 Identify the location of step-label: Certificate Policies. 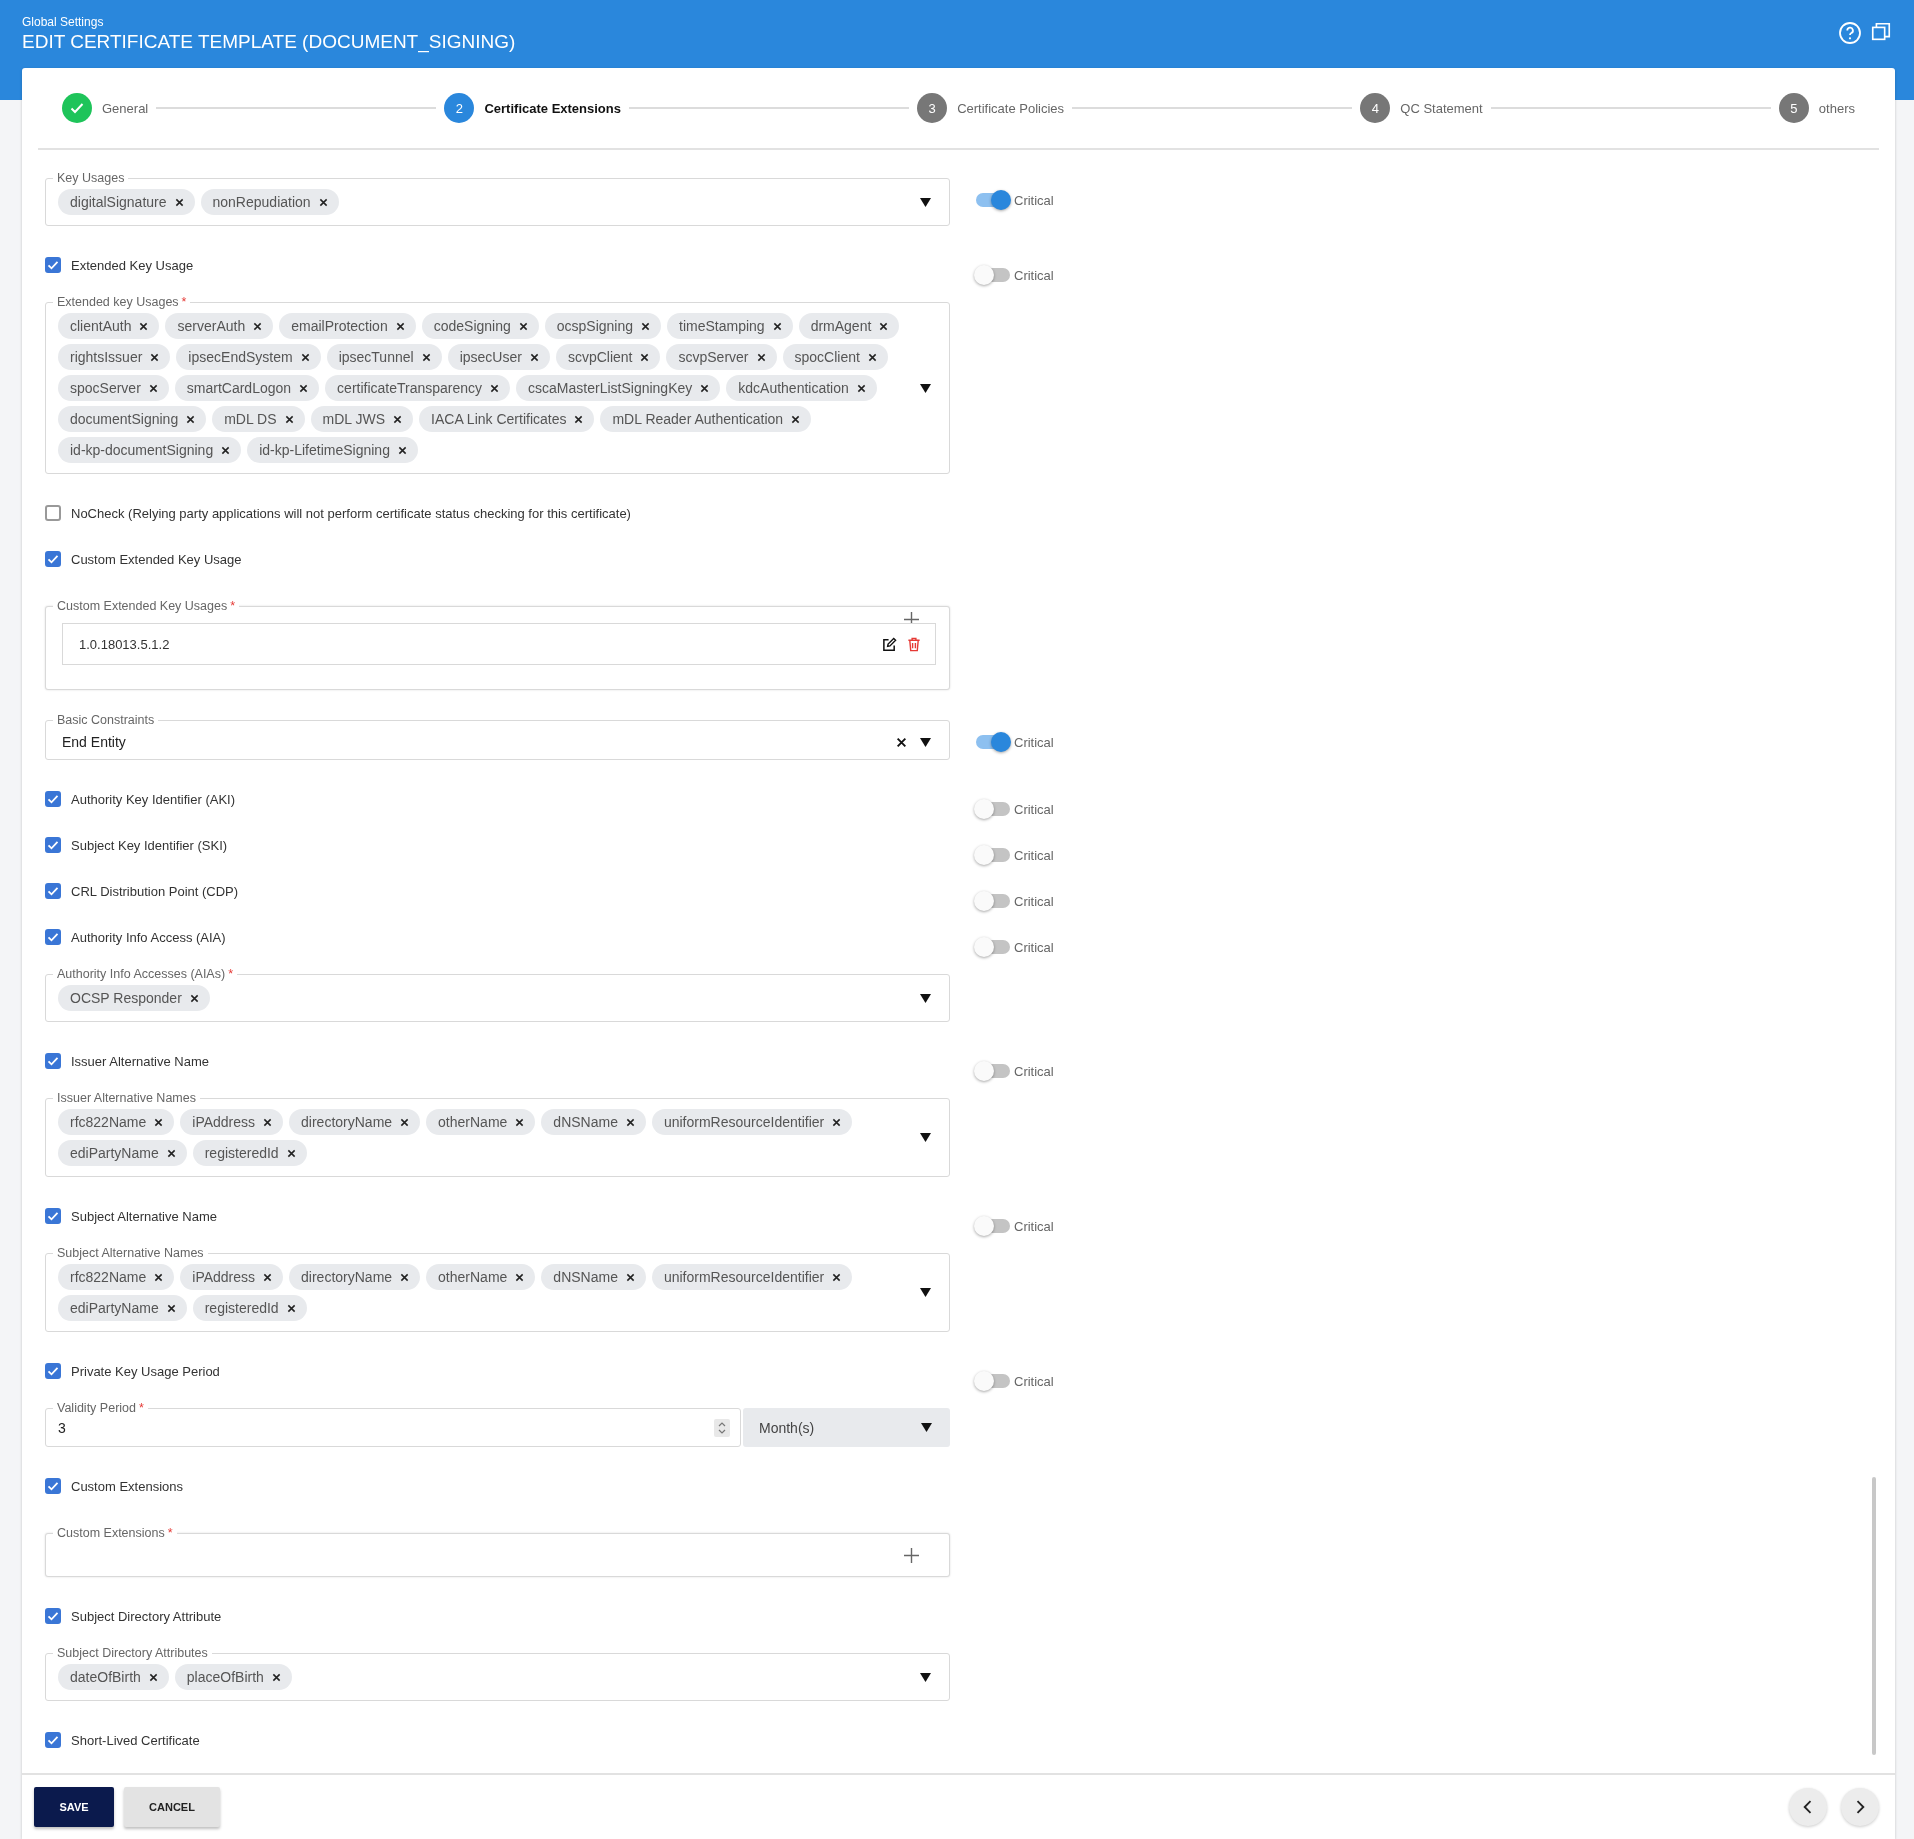
(1011, 108).